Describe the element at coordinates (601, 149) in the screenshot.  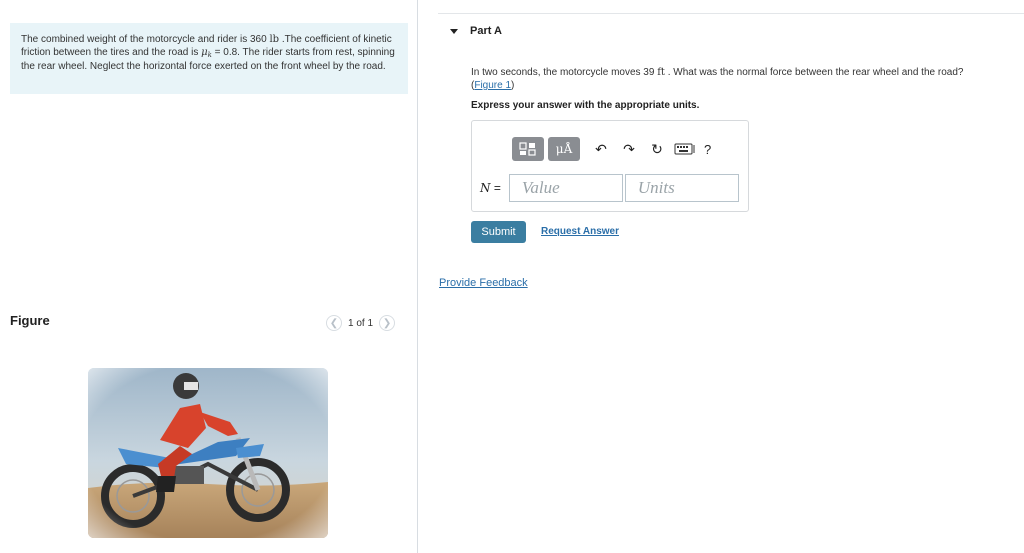
I see `undo-icon: ↶` at that location.